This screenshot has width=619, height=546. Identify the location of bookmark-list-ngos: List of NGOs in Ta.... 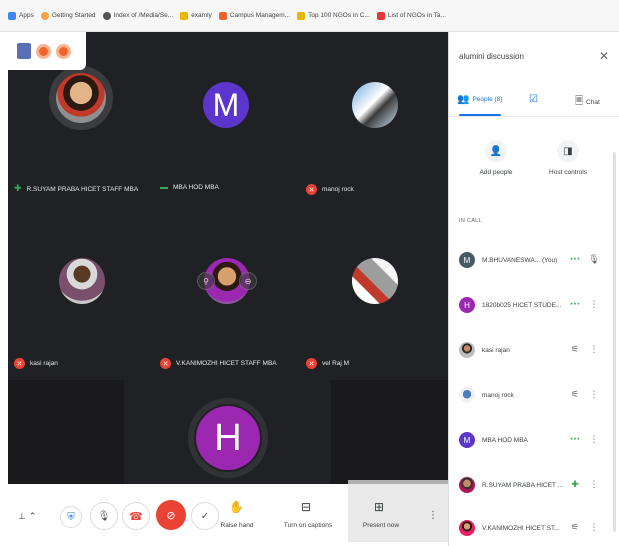
(411, 15).